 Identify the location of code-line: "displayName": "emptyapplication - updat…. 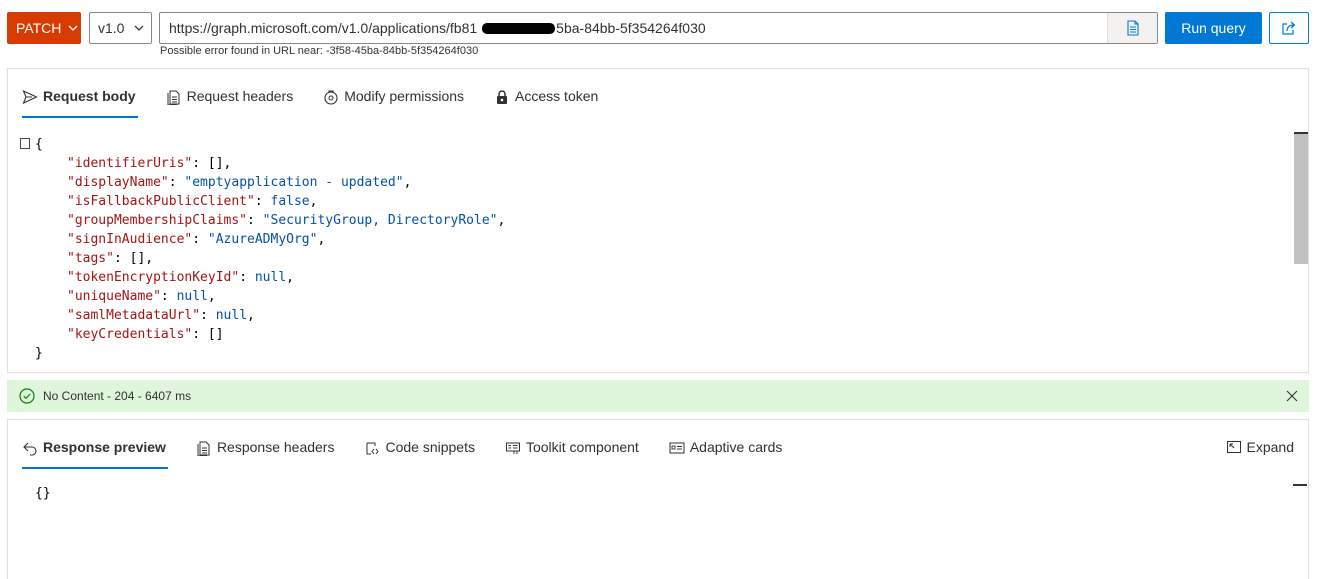
(239, 182).